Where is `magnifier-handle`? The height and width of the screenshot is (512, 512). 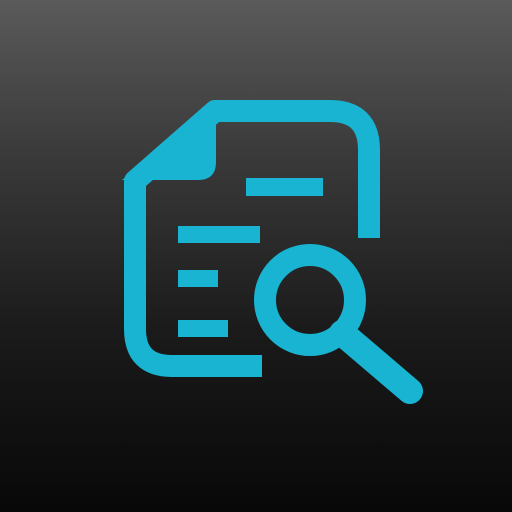
magnifier-handle is located at coordinates (376, 362).